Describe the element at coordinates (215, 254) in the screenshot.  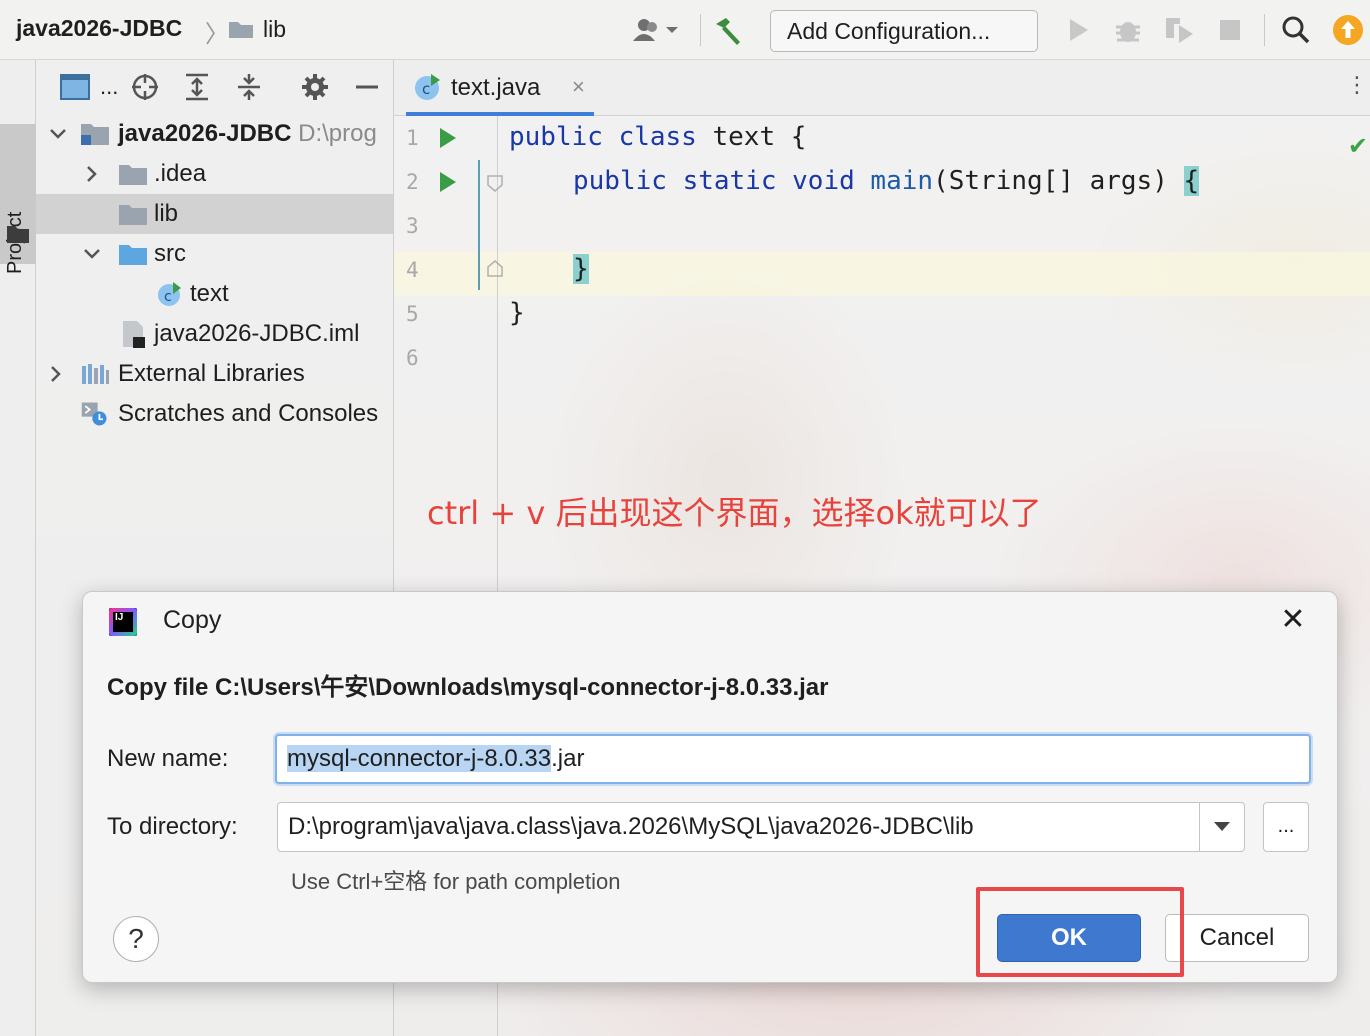
I see `tree-item-src: src` at that location.